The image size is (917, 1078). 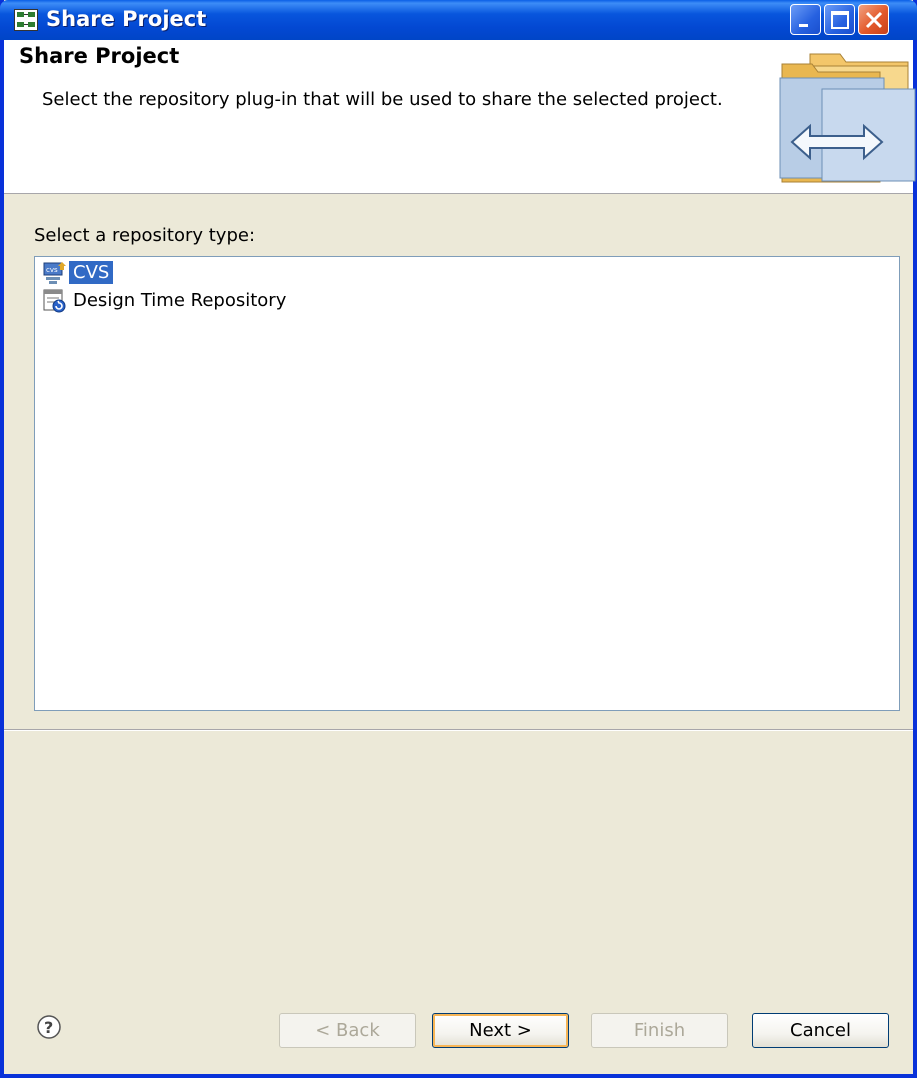 I want to click on close-button, so click(x=873, y=19).